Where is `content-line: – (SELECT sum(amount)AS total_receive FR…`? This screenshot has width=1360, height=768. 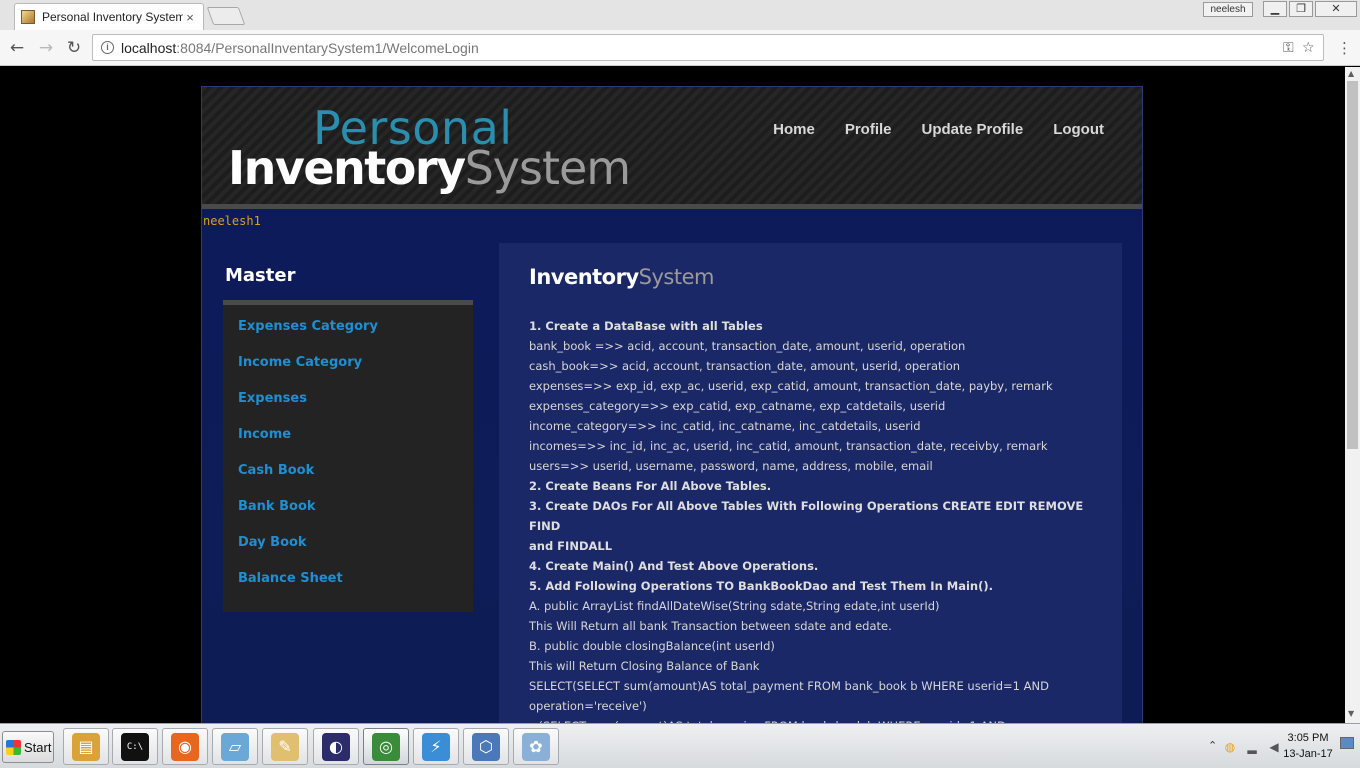 content-line: – (SELECT sum(amount)AS total_receive FR… is located at coordinates (809, 719).